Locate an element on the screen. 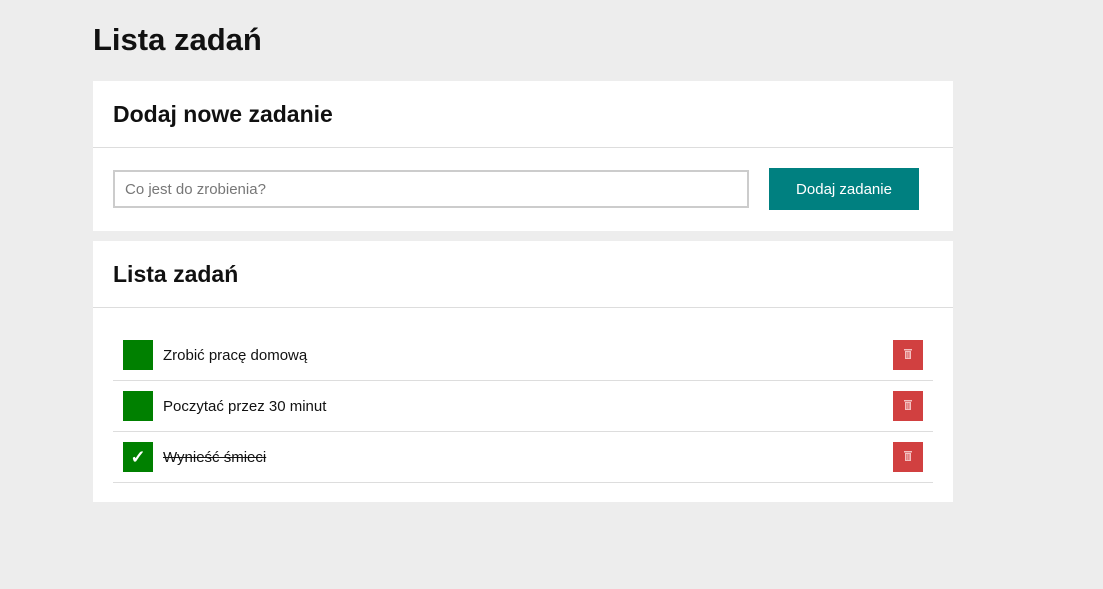 The height and width of the screenshot is (589, 1103). task-checkbox: ✓ is located at coordinates (138, 457).